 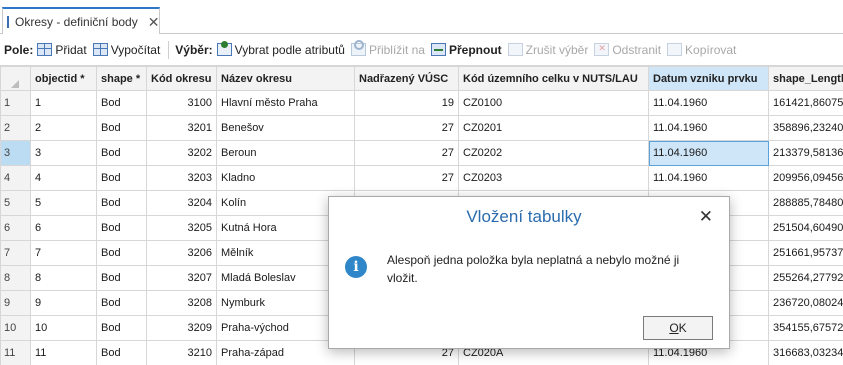 I want to click on table-cell-length: 288885,78480, so click(x=805, y=203).